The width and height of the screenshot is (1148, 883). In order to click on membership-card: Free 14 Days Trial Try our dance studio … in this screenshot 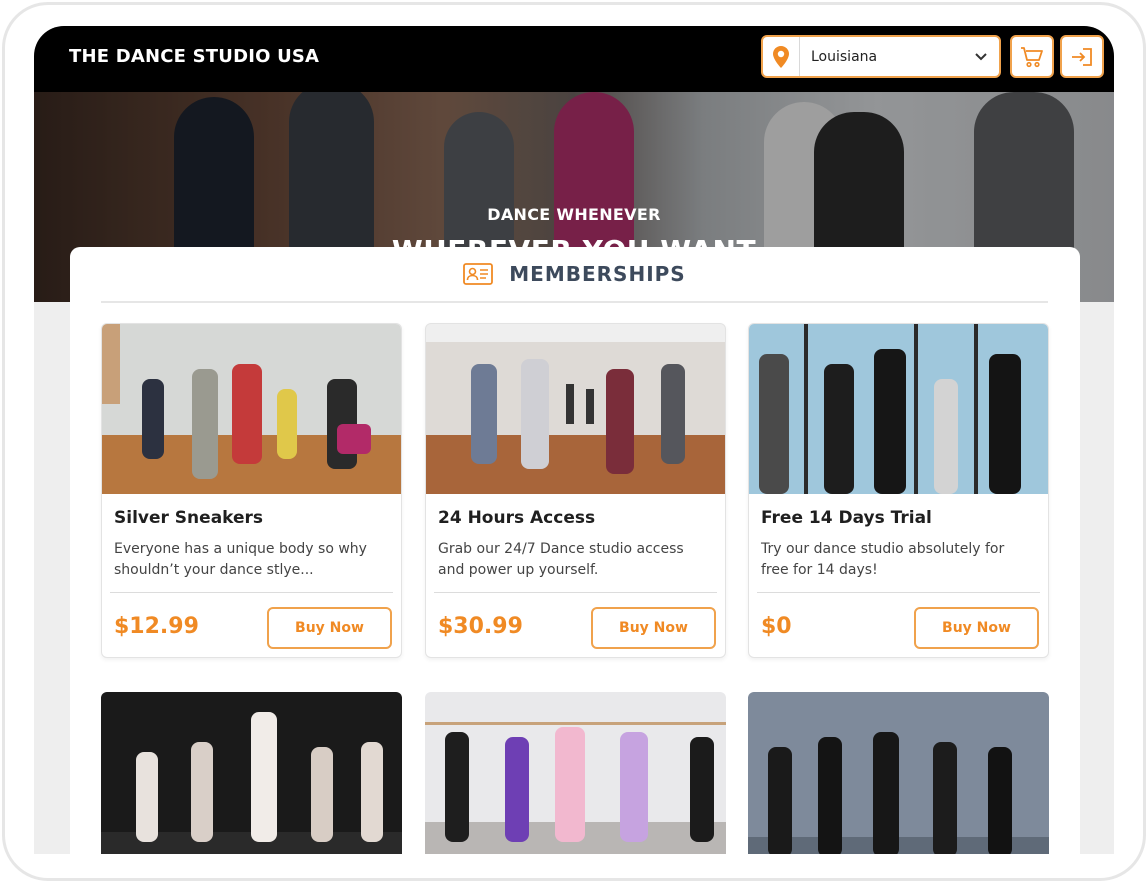, I will do `click(898, 490)`.